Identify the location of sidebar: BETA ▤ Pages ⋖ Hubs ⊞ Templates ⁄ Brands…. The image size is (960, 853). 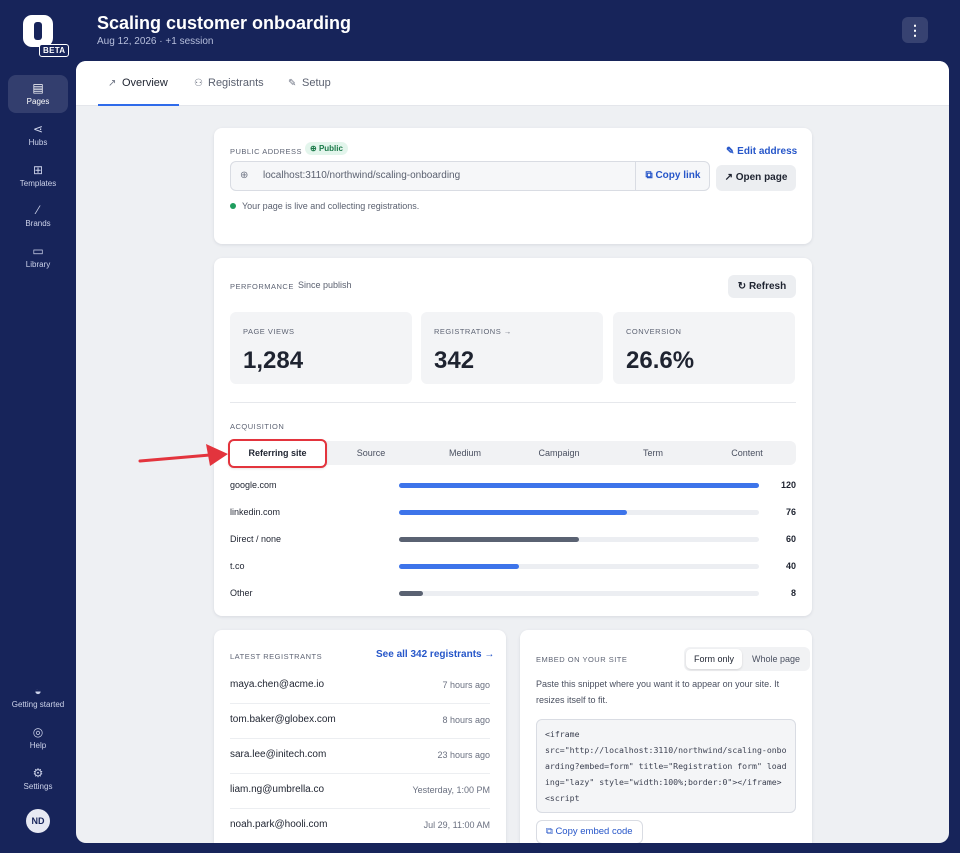
(38, 426).